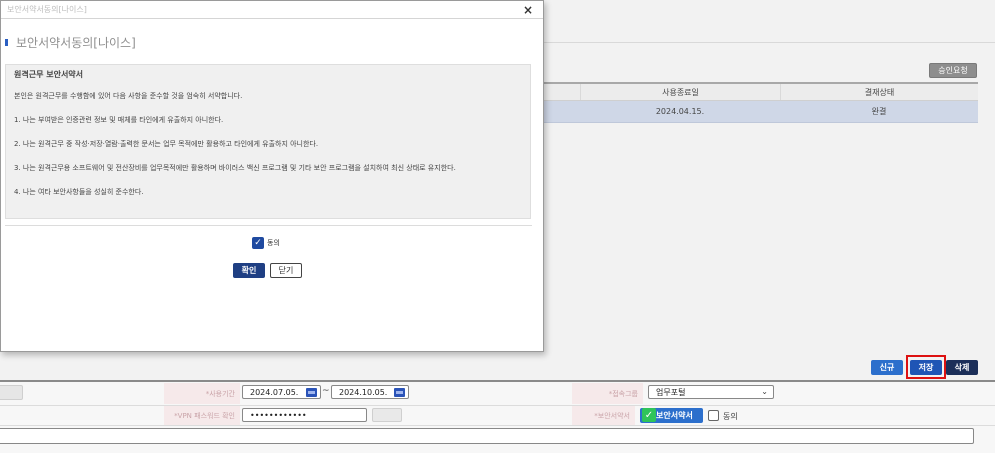 This screenshot has height=453, width=995. I want to click on period-end-input: 2024.10.05., so click(370, 392).